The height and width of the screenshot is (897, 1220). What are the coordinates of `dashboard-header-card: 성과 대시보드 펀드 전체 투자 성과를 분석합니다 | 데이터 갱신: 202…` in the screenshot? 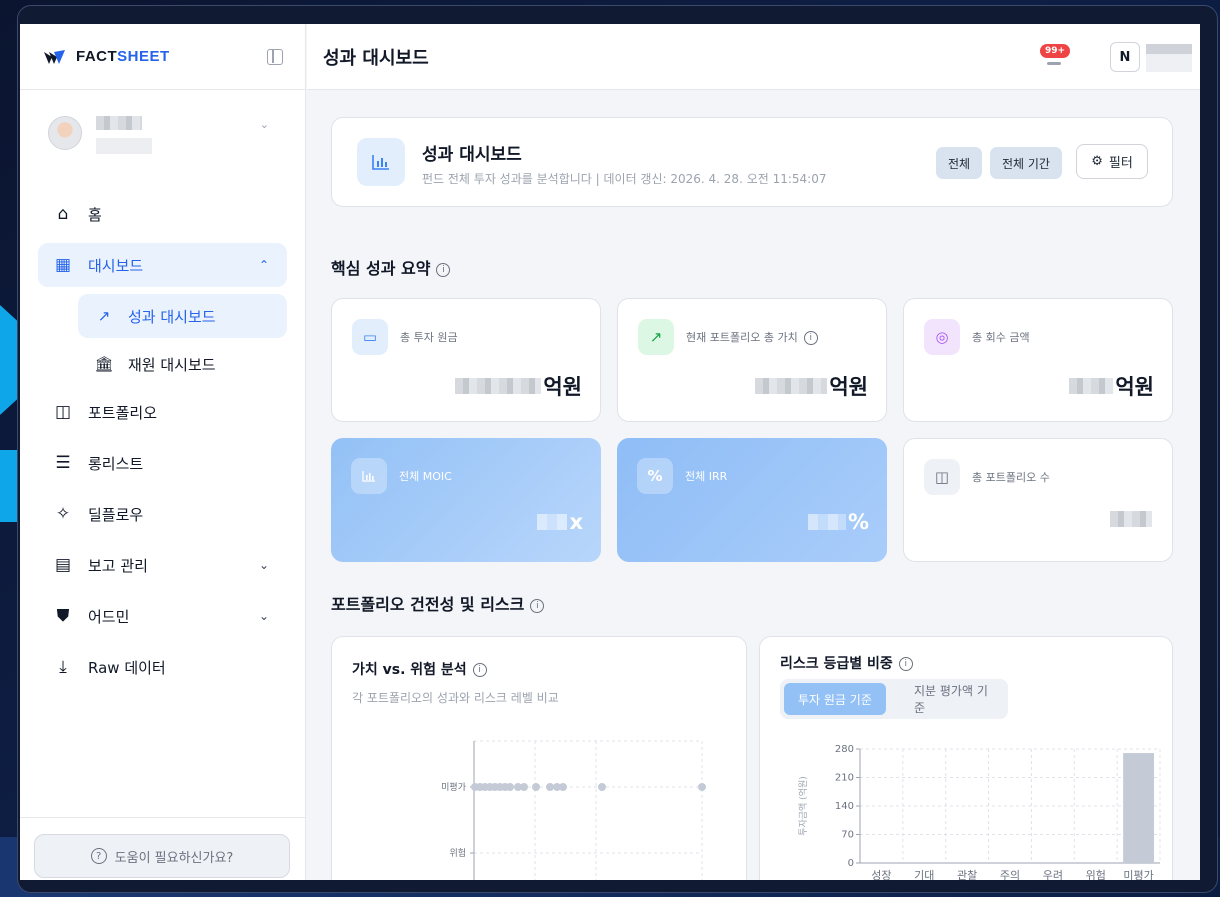 It's located at (752, 162).